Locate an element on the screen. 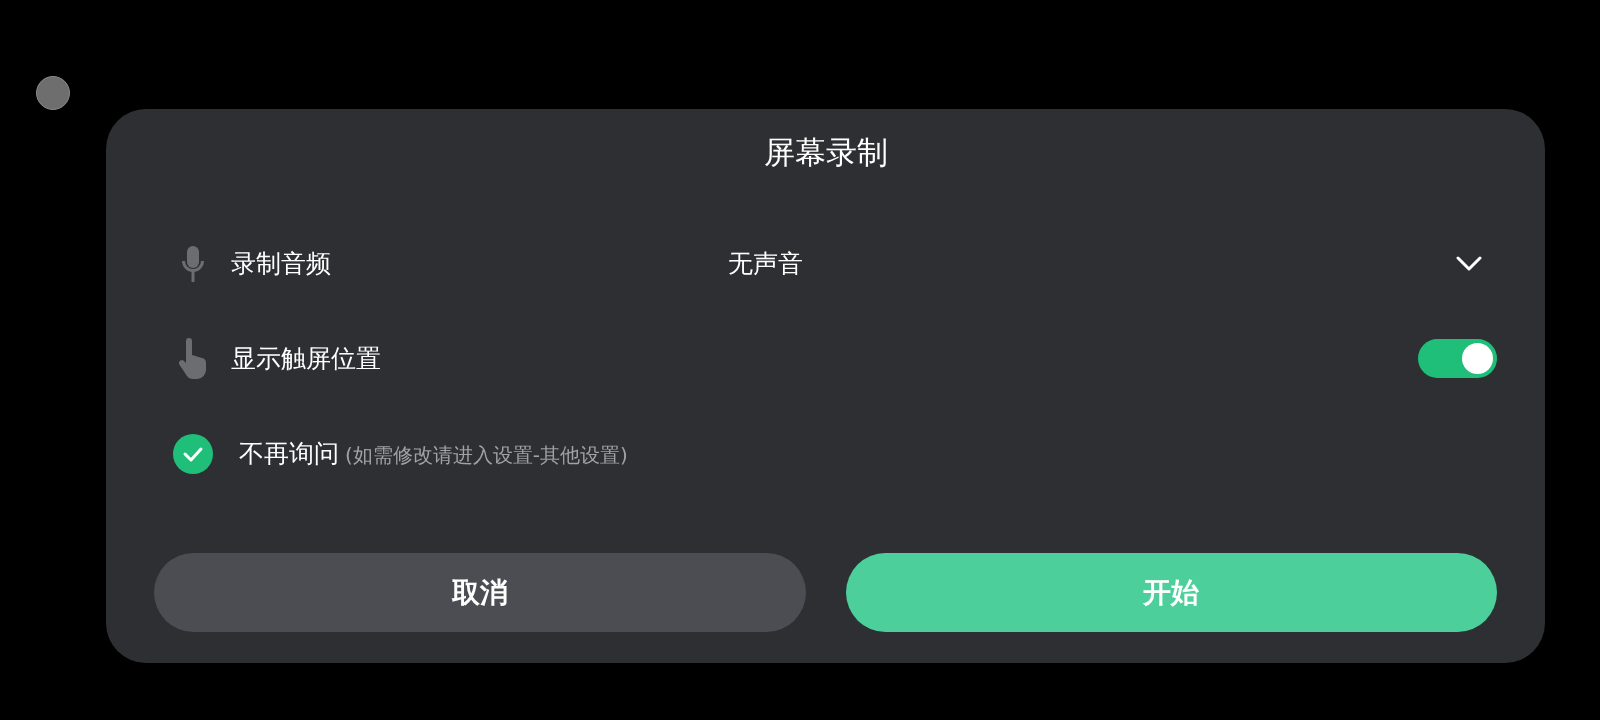 The image size is (1600, 720). setting-label: 录制音频 is located at coordinates (281, 264).